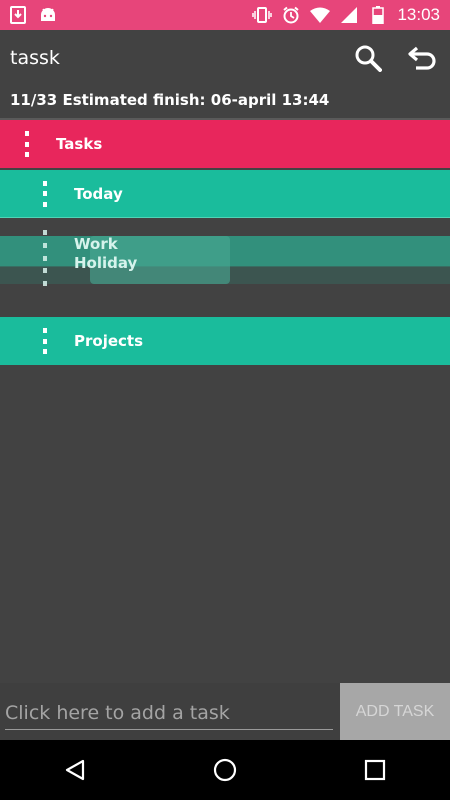 Image resolution: width=450 pixels, height=800 pixels. I want to click on add-task-bar, so click(170, 711).